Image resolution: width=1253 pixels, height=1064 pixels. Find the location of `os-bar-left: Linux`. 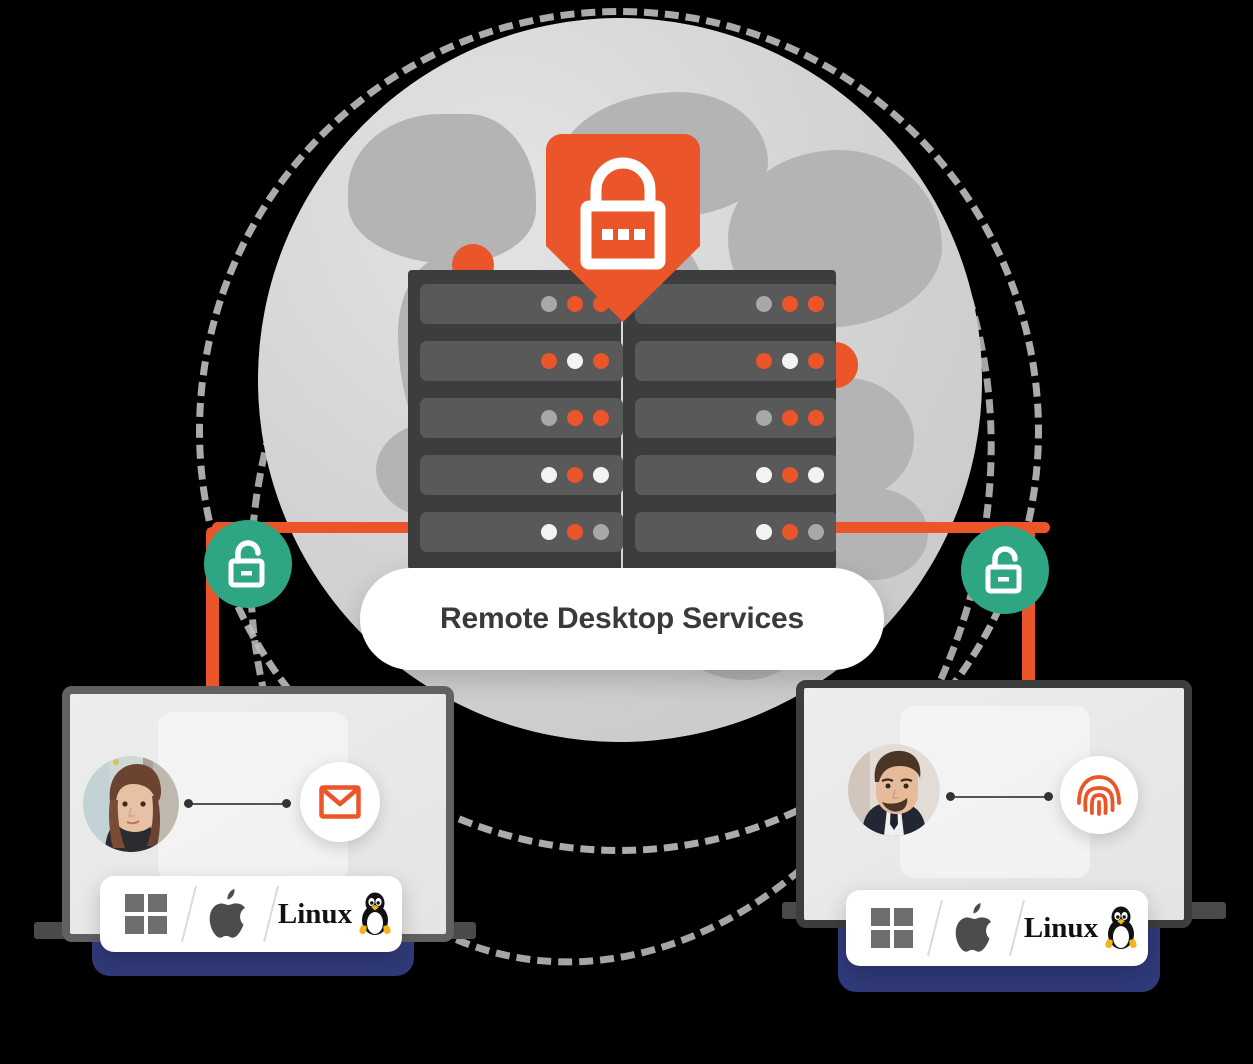

os-bar-left: Linux is located at coordinates (251, 914).